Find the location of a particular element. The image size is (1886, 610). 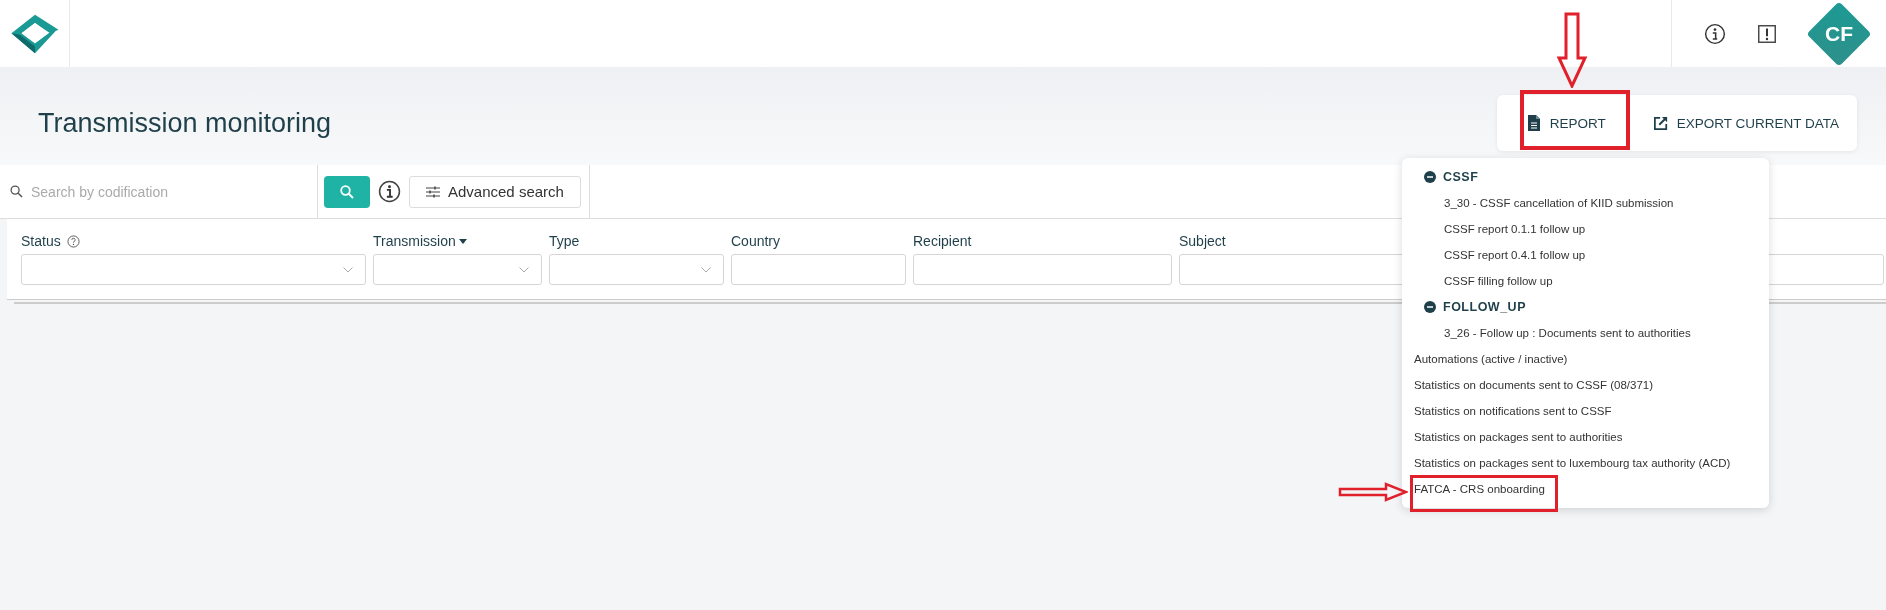

filter-label: Transmission is located at coordinates (414, 241).